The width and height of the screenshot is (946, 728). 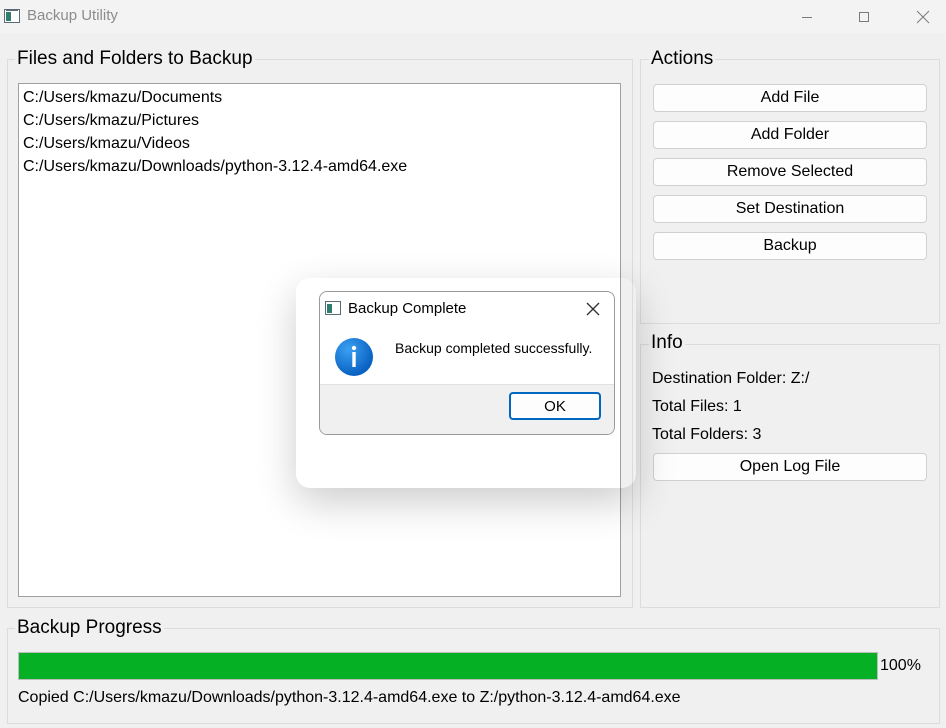 What do you see at coordinates (12, 16) in the screenshot?
I see `app-icon` at bounding box center [12, 16].